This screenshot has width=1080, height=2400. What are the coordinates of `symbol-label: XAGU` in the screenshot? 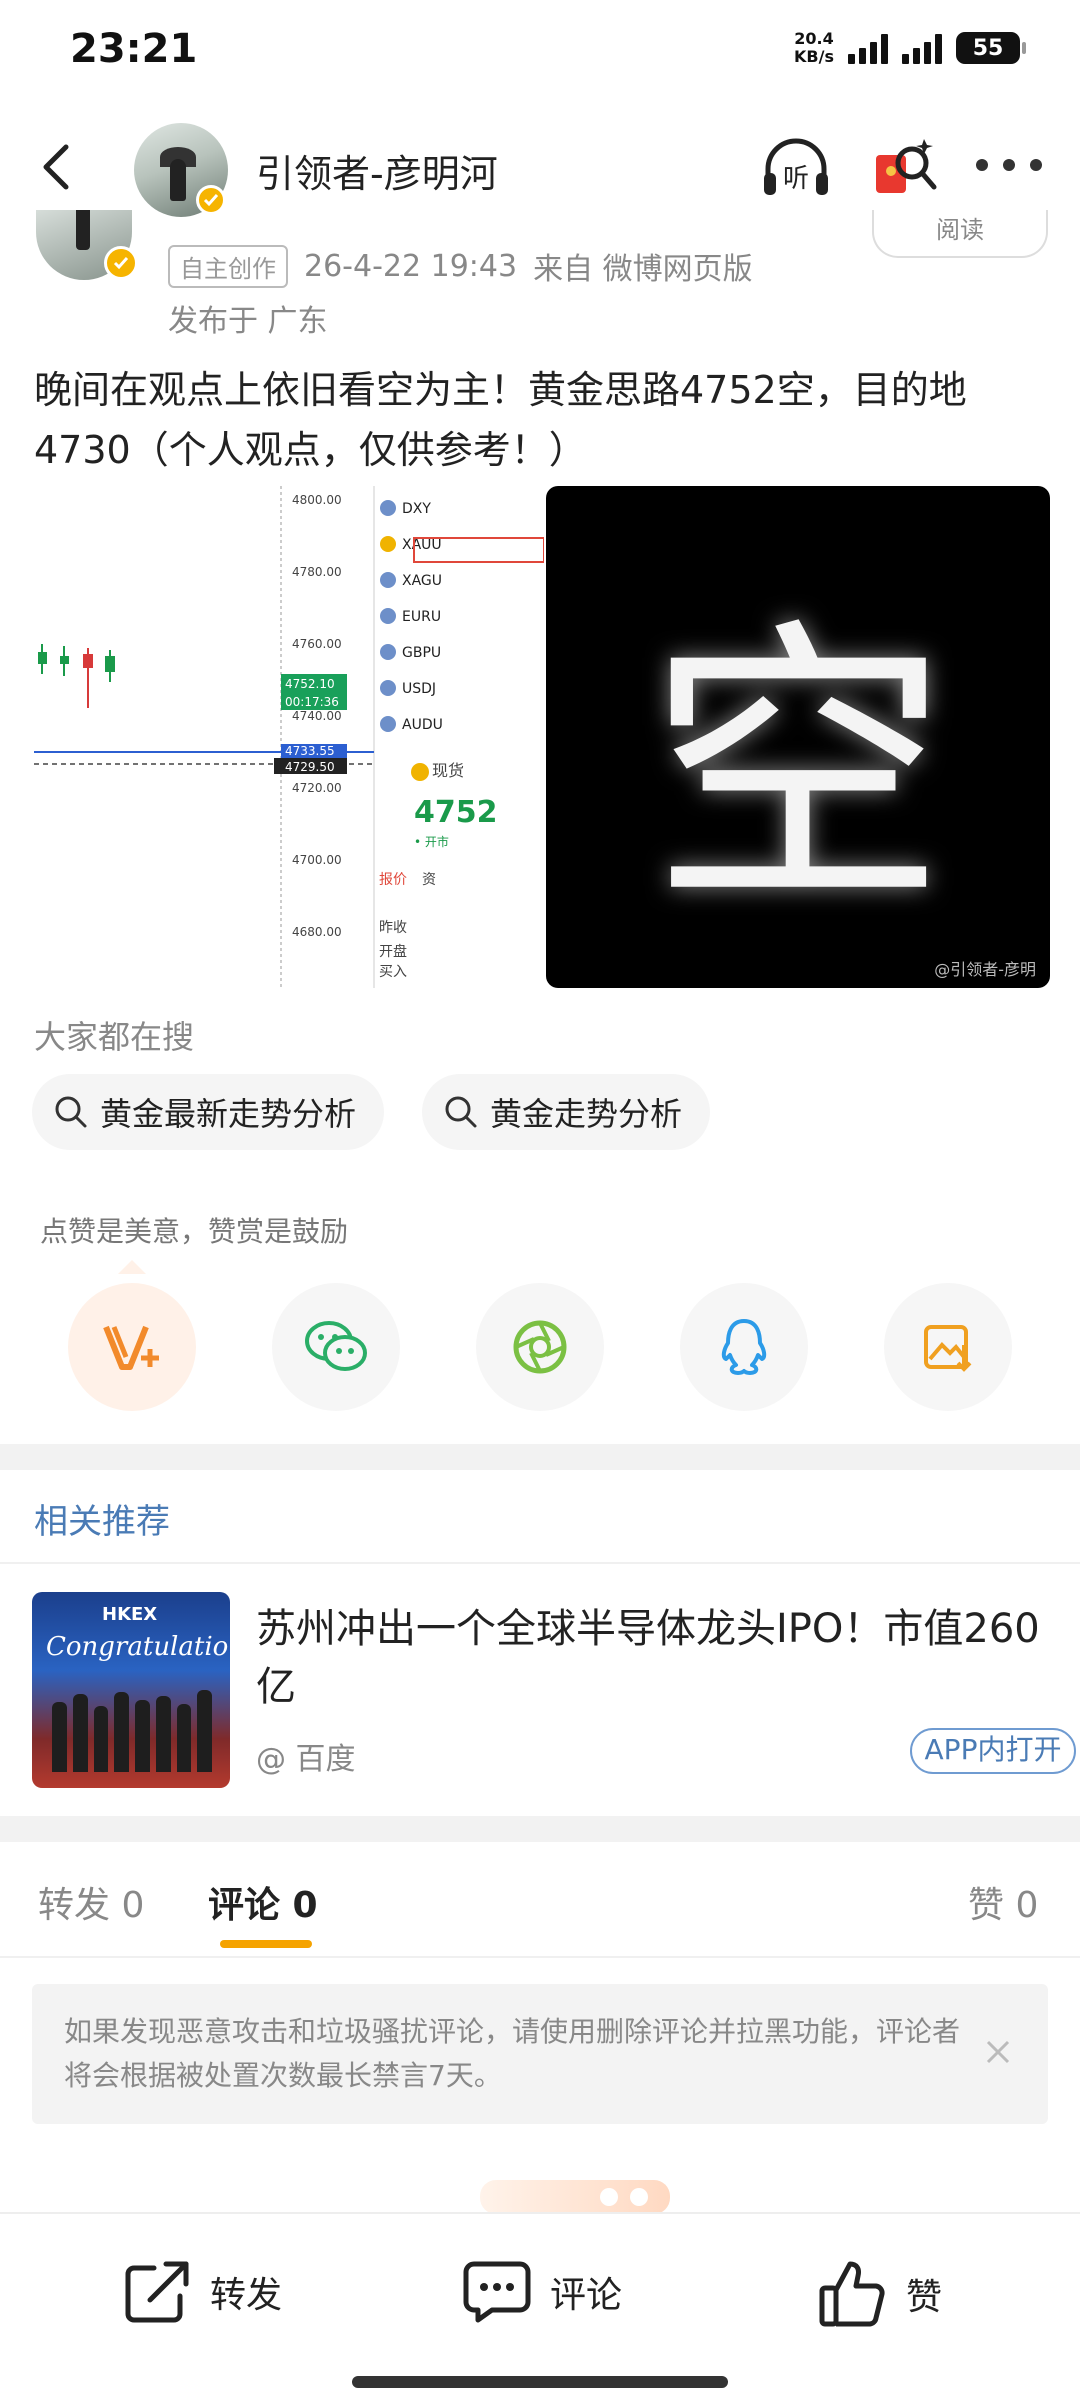 It's located at (422, 581).